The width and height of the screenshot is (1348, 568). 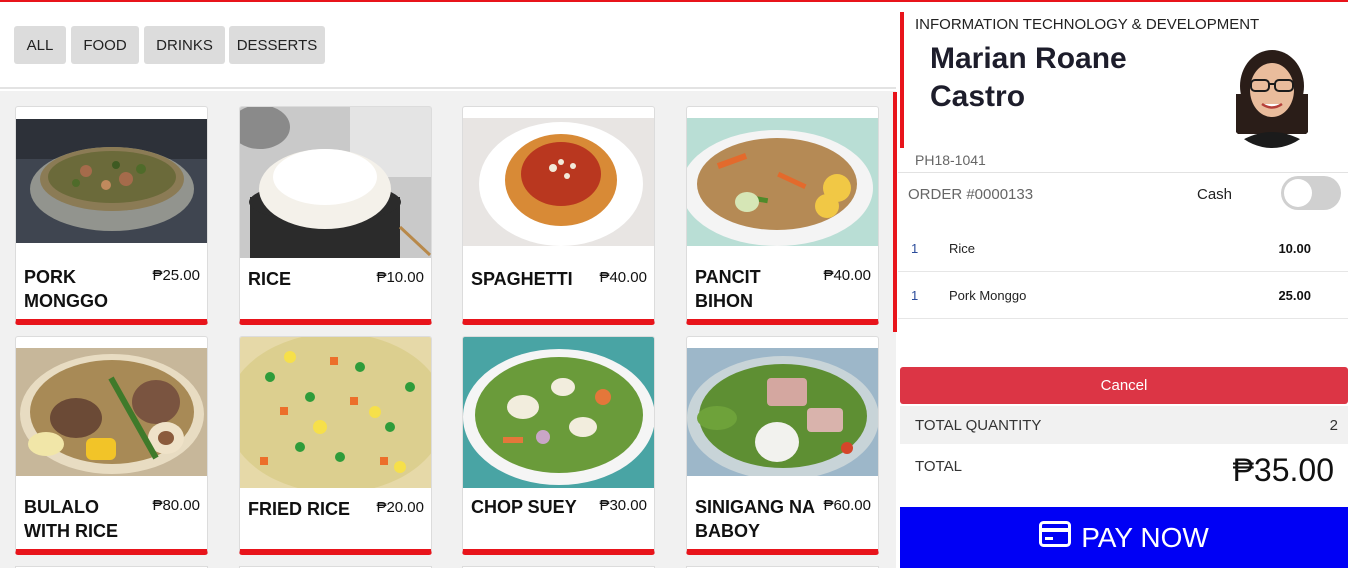 What do you see at coordinates (448, 45) in the screenshot?
I see `category-filter-bar: ALL FOOD DRINKS DESSERTS` at bounding box center [448, 45].